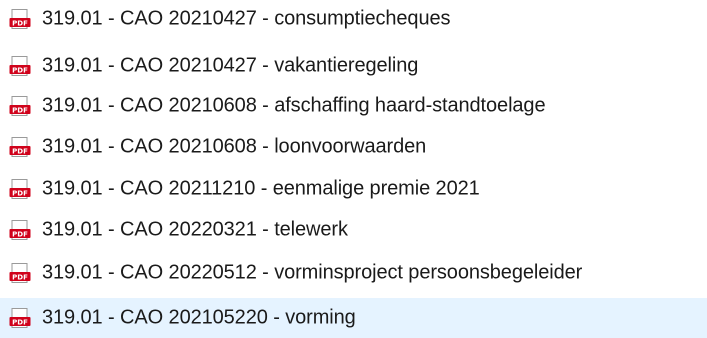 The image size is (707, 338). I want to click on file-item-selected: PDF 319.01 - CAO 202105220 - vorming, so click(353, 318).